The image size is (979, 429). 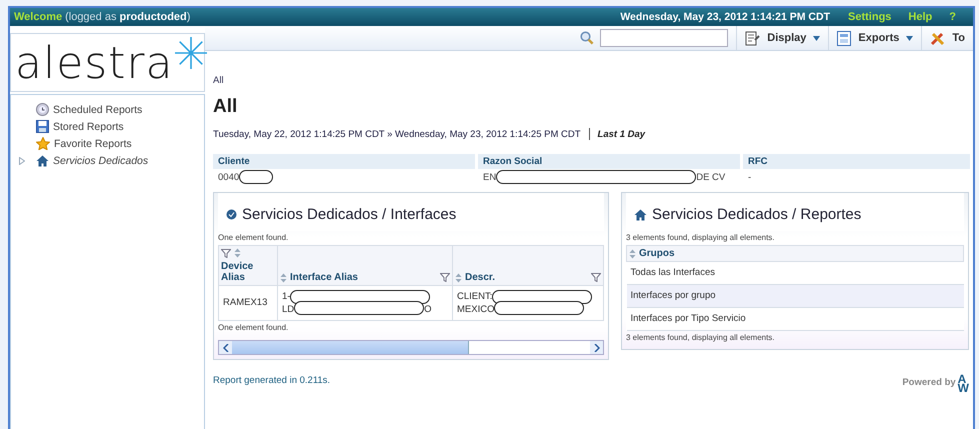 I want to click on field-value: EN, so click(x=489, y=177).